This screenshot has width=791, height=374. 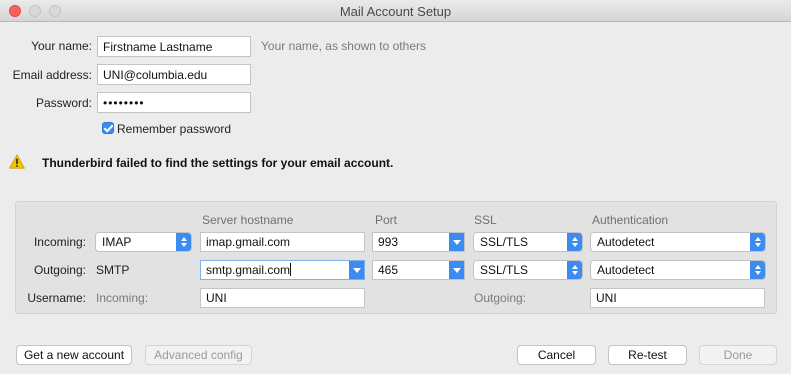 I want to click on outgoing-username-field: UNI, so click(x=677, y=298).